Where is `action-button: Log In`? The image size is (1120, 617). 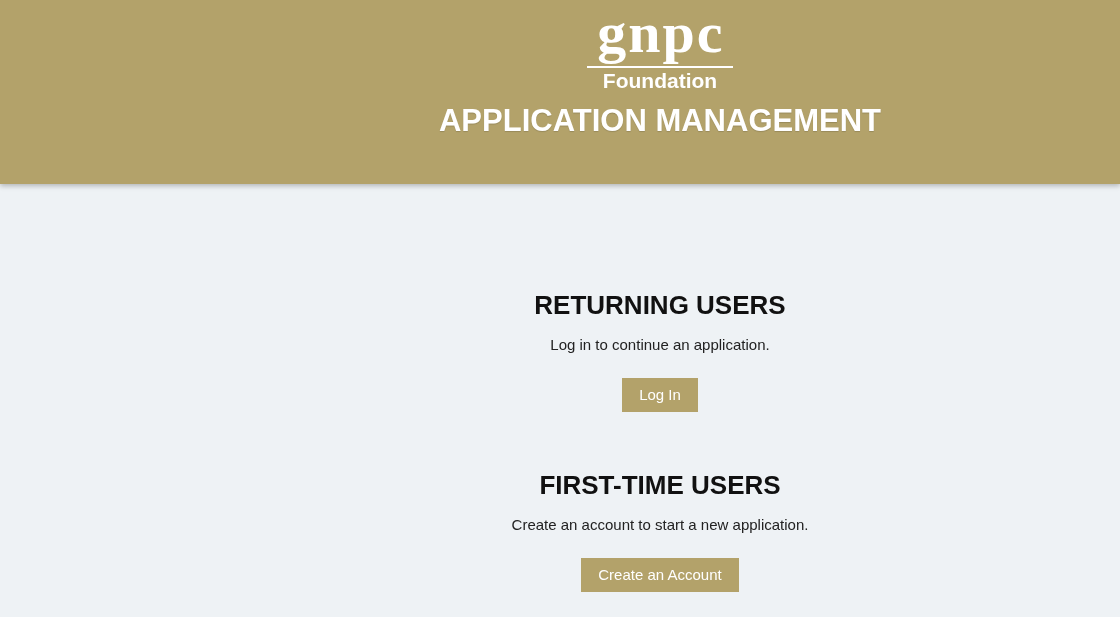 action-button: Log In is located at coordinates (660, 395).